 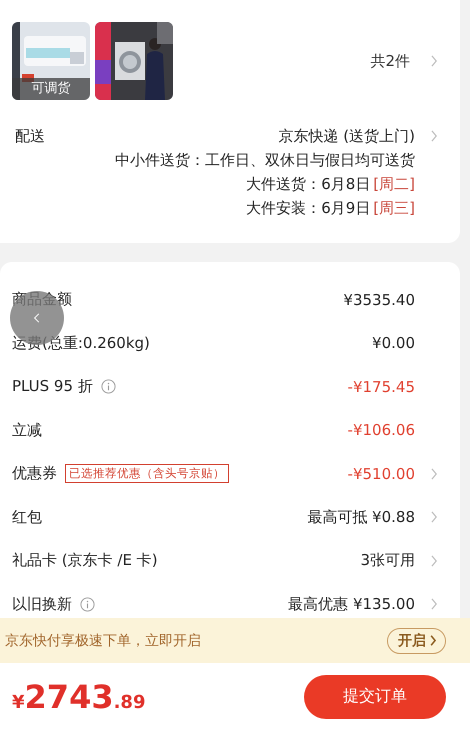 What do you see at coordinates (390, 61) in the screenshot?
I see `item-count-link: 共2件` at bounding box center [390, 61].